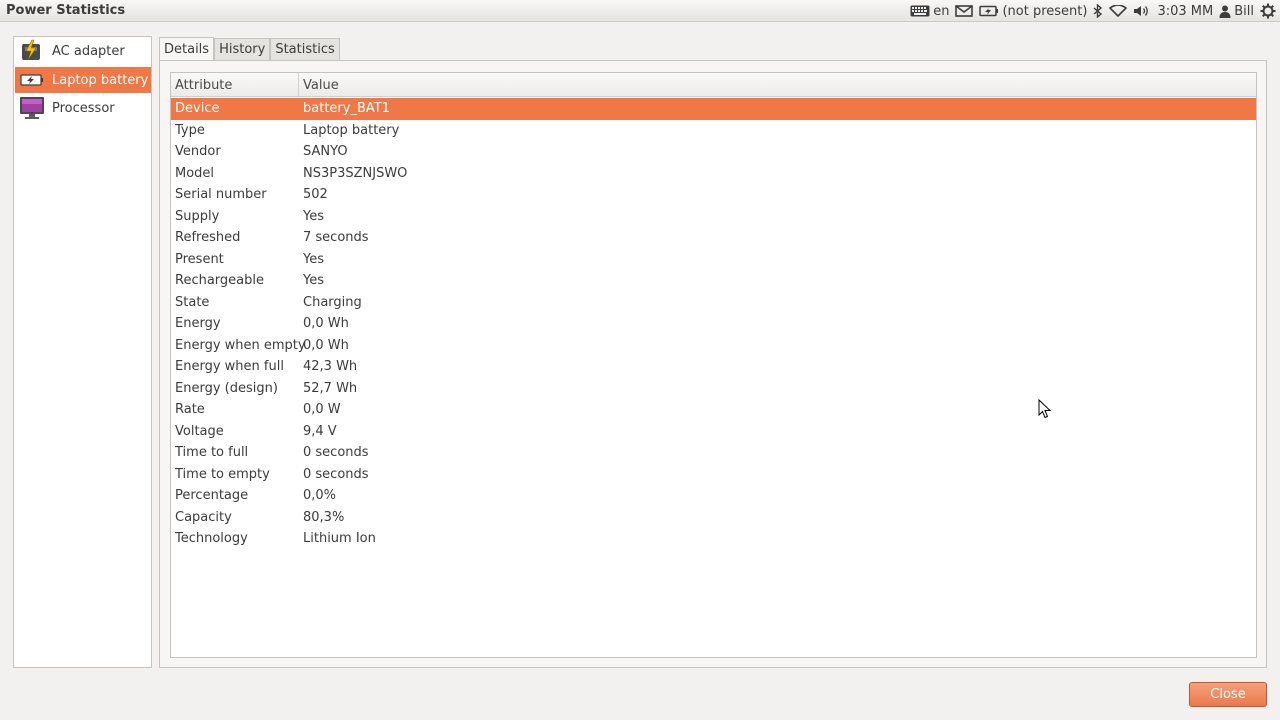  What do you see at coordinates (330, 367) in the screenshot?
I see `value-cell: 42,3 Wh` at bounding box center [330, 367].